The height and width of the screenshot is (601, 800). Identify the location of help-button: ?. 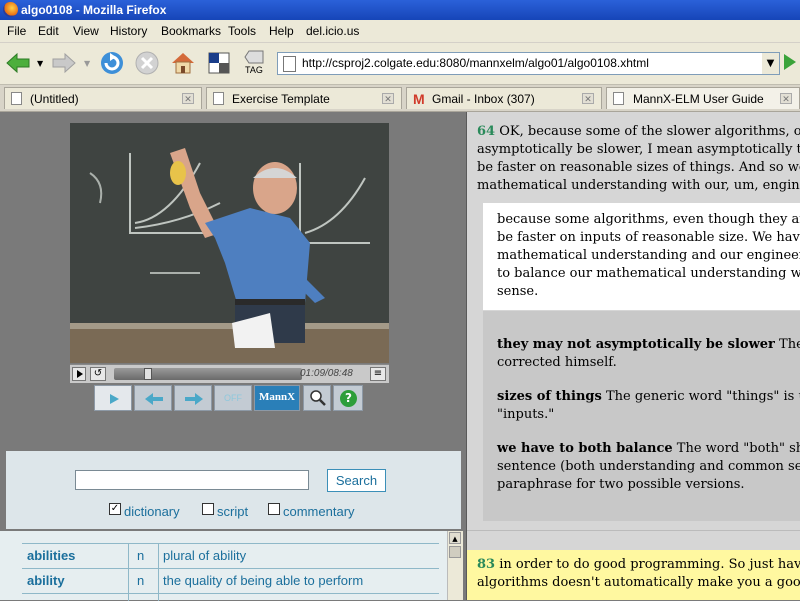
(348, 398).